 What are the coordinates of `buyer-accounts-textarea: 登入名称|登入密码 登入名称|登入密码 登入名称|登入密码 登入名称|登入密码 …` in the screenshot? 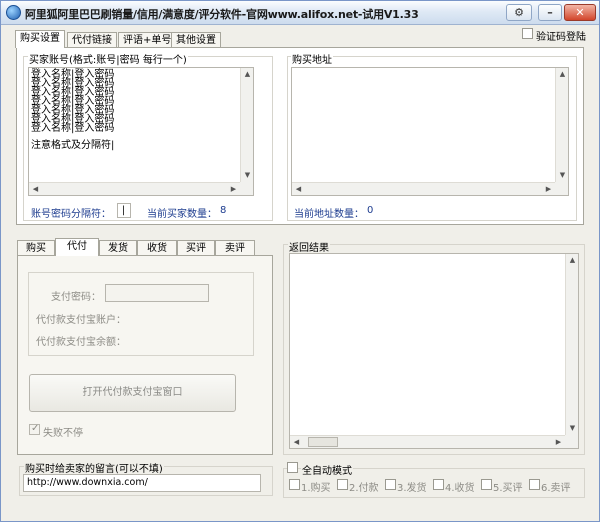 It's located at (141, 131).